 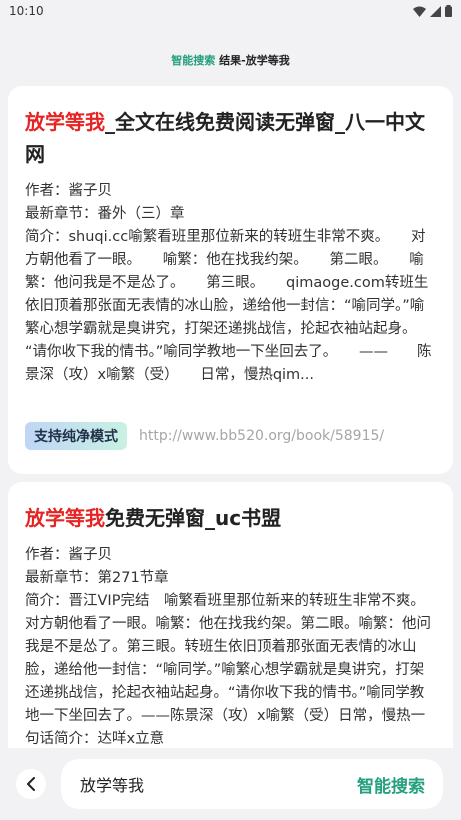 I want to click on header-prefix: 智能搜索, so click(x=193, y=60).